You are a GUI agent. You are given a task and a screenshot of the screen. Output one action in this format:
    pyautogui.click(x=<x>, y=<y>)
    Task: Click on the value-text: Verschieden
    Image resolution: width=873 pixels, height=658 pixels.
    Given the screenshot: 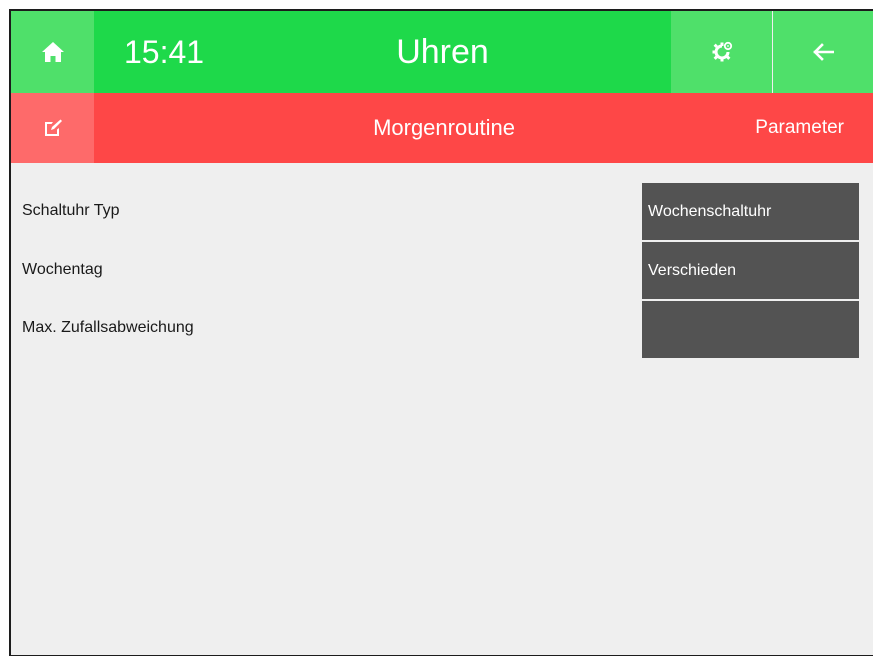 What is the action you would take?
    pyautogui.click(x=692, y=270)
    